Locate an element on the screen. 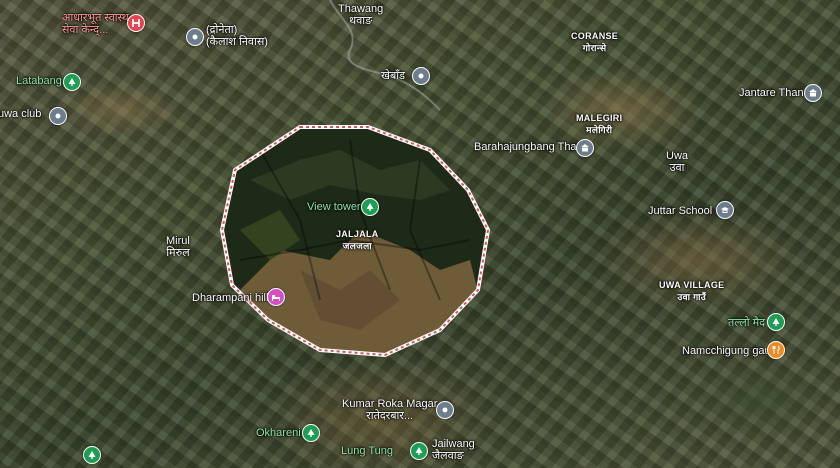  restaurant-icon is located at coordinates (776, 350).